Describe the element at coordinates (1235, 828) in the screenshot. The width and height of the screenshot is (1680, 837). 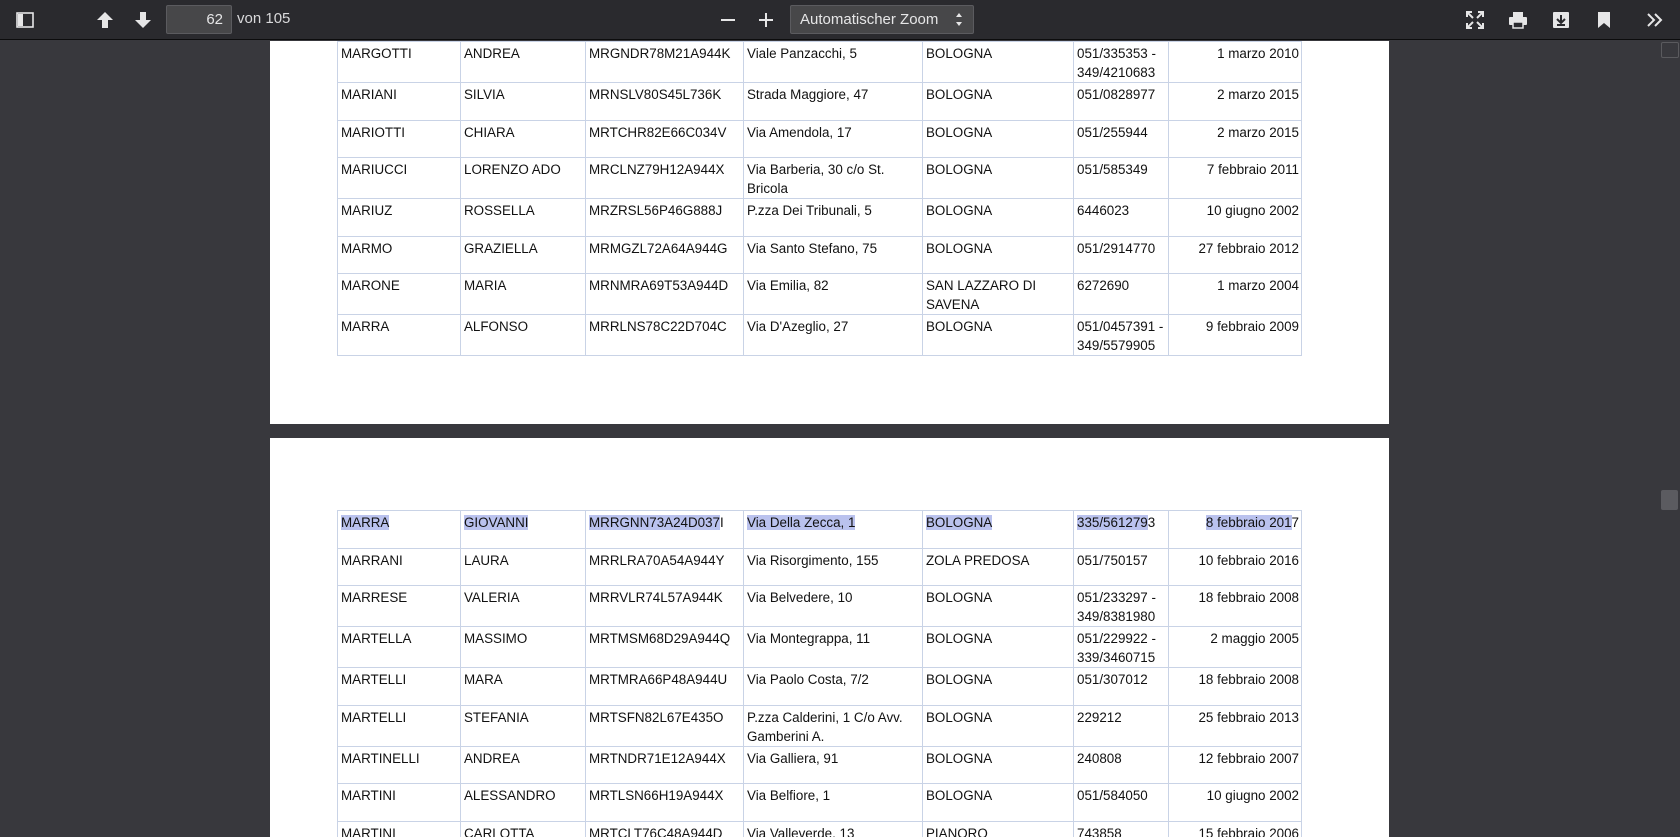
I see `date-cell: 15 febbraio 2006` at that location.